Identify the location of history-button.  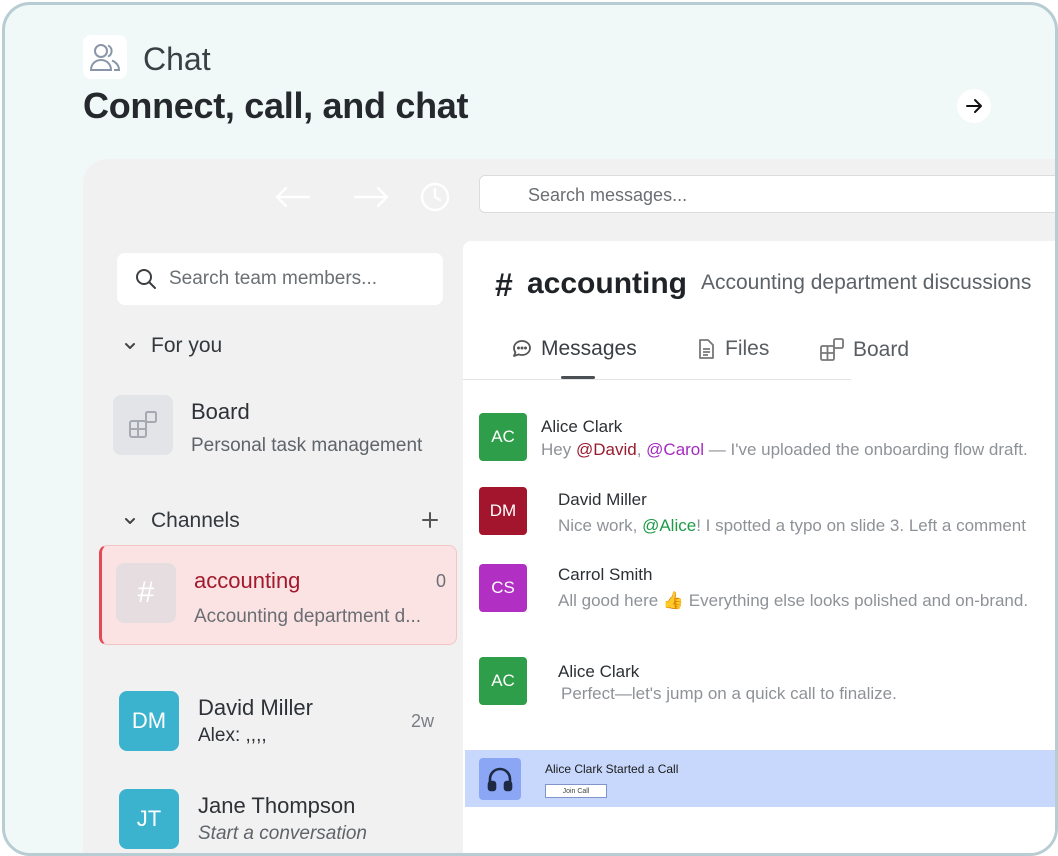
(435, 197).